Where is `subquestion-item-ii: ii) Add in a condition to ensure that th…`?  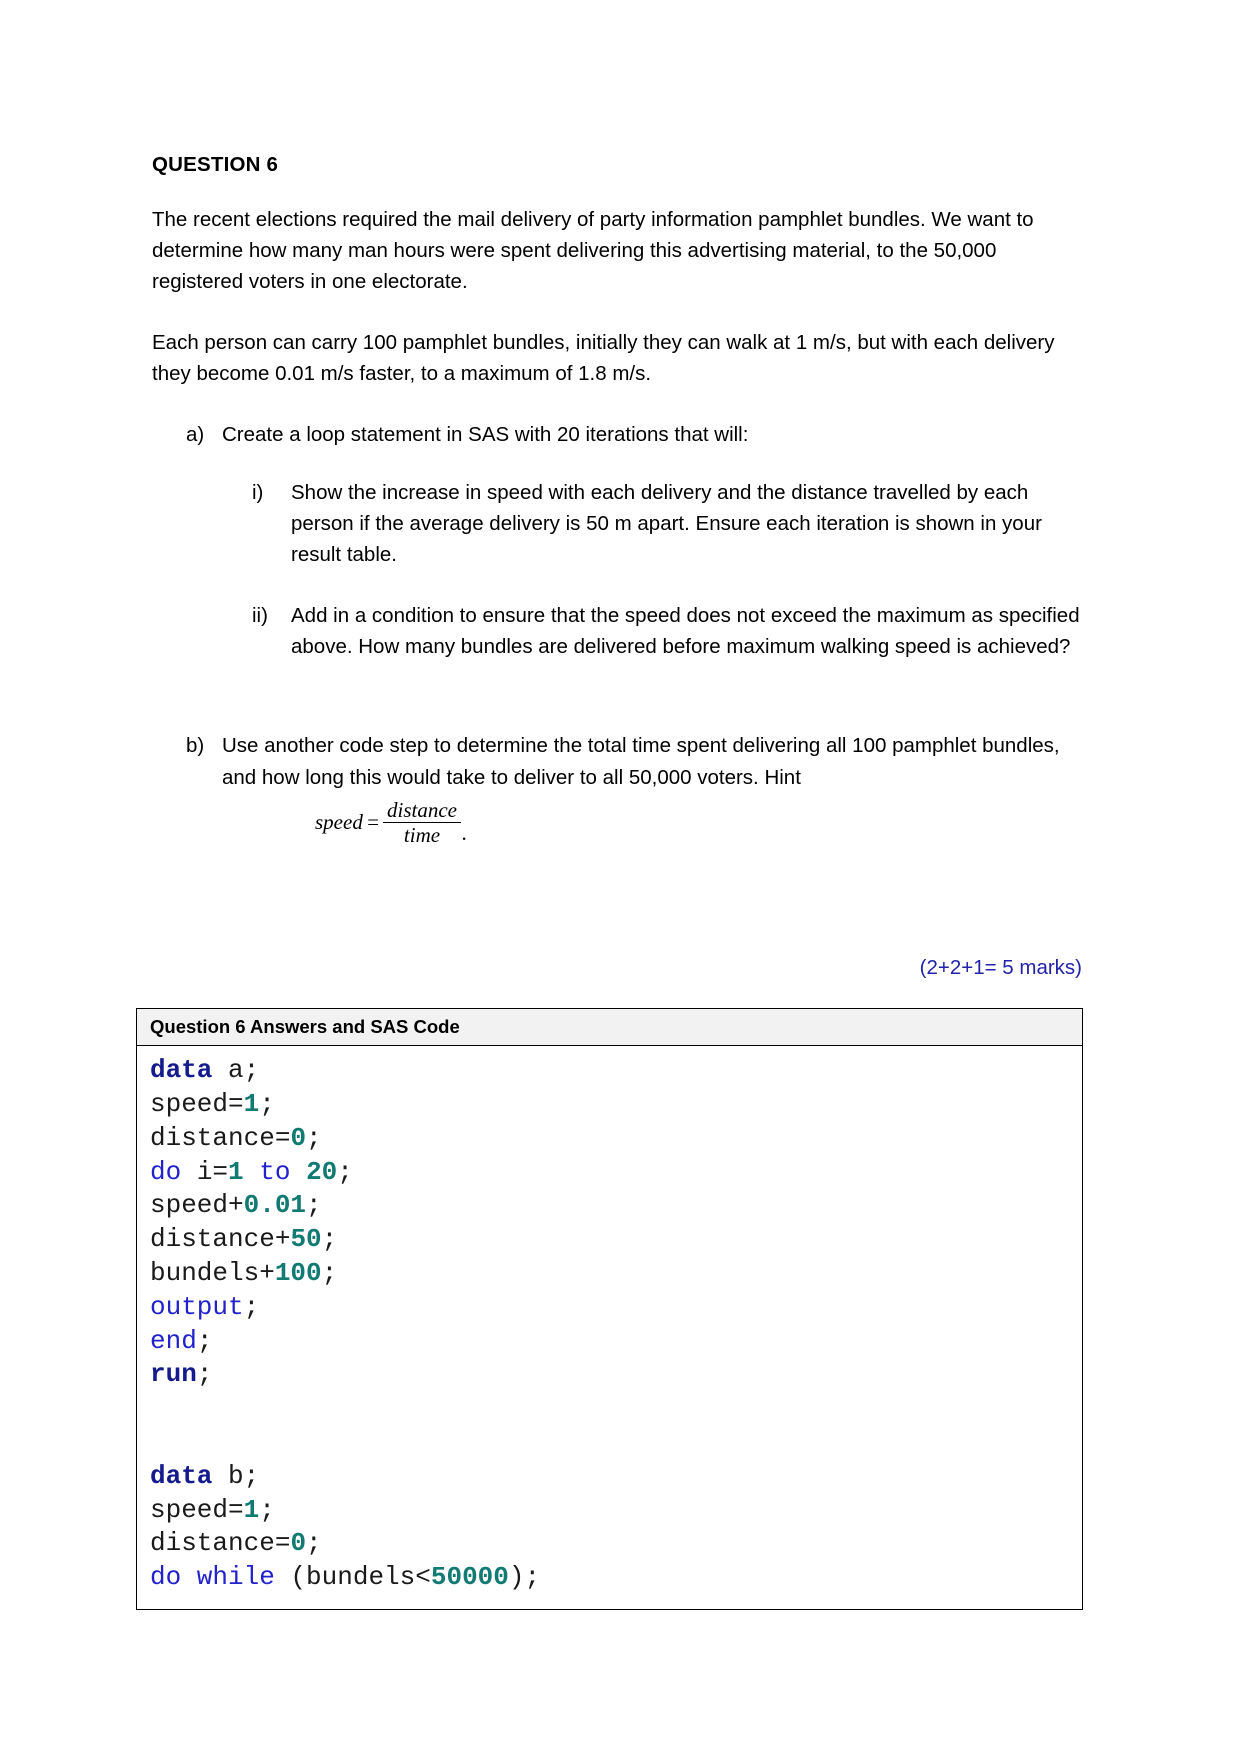 subquestion-item-ii: ii) Add in a condition to ensure that th… is located at coordinates (655, 631).